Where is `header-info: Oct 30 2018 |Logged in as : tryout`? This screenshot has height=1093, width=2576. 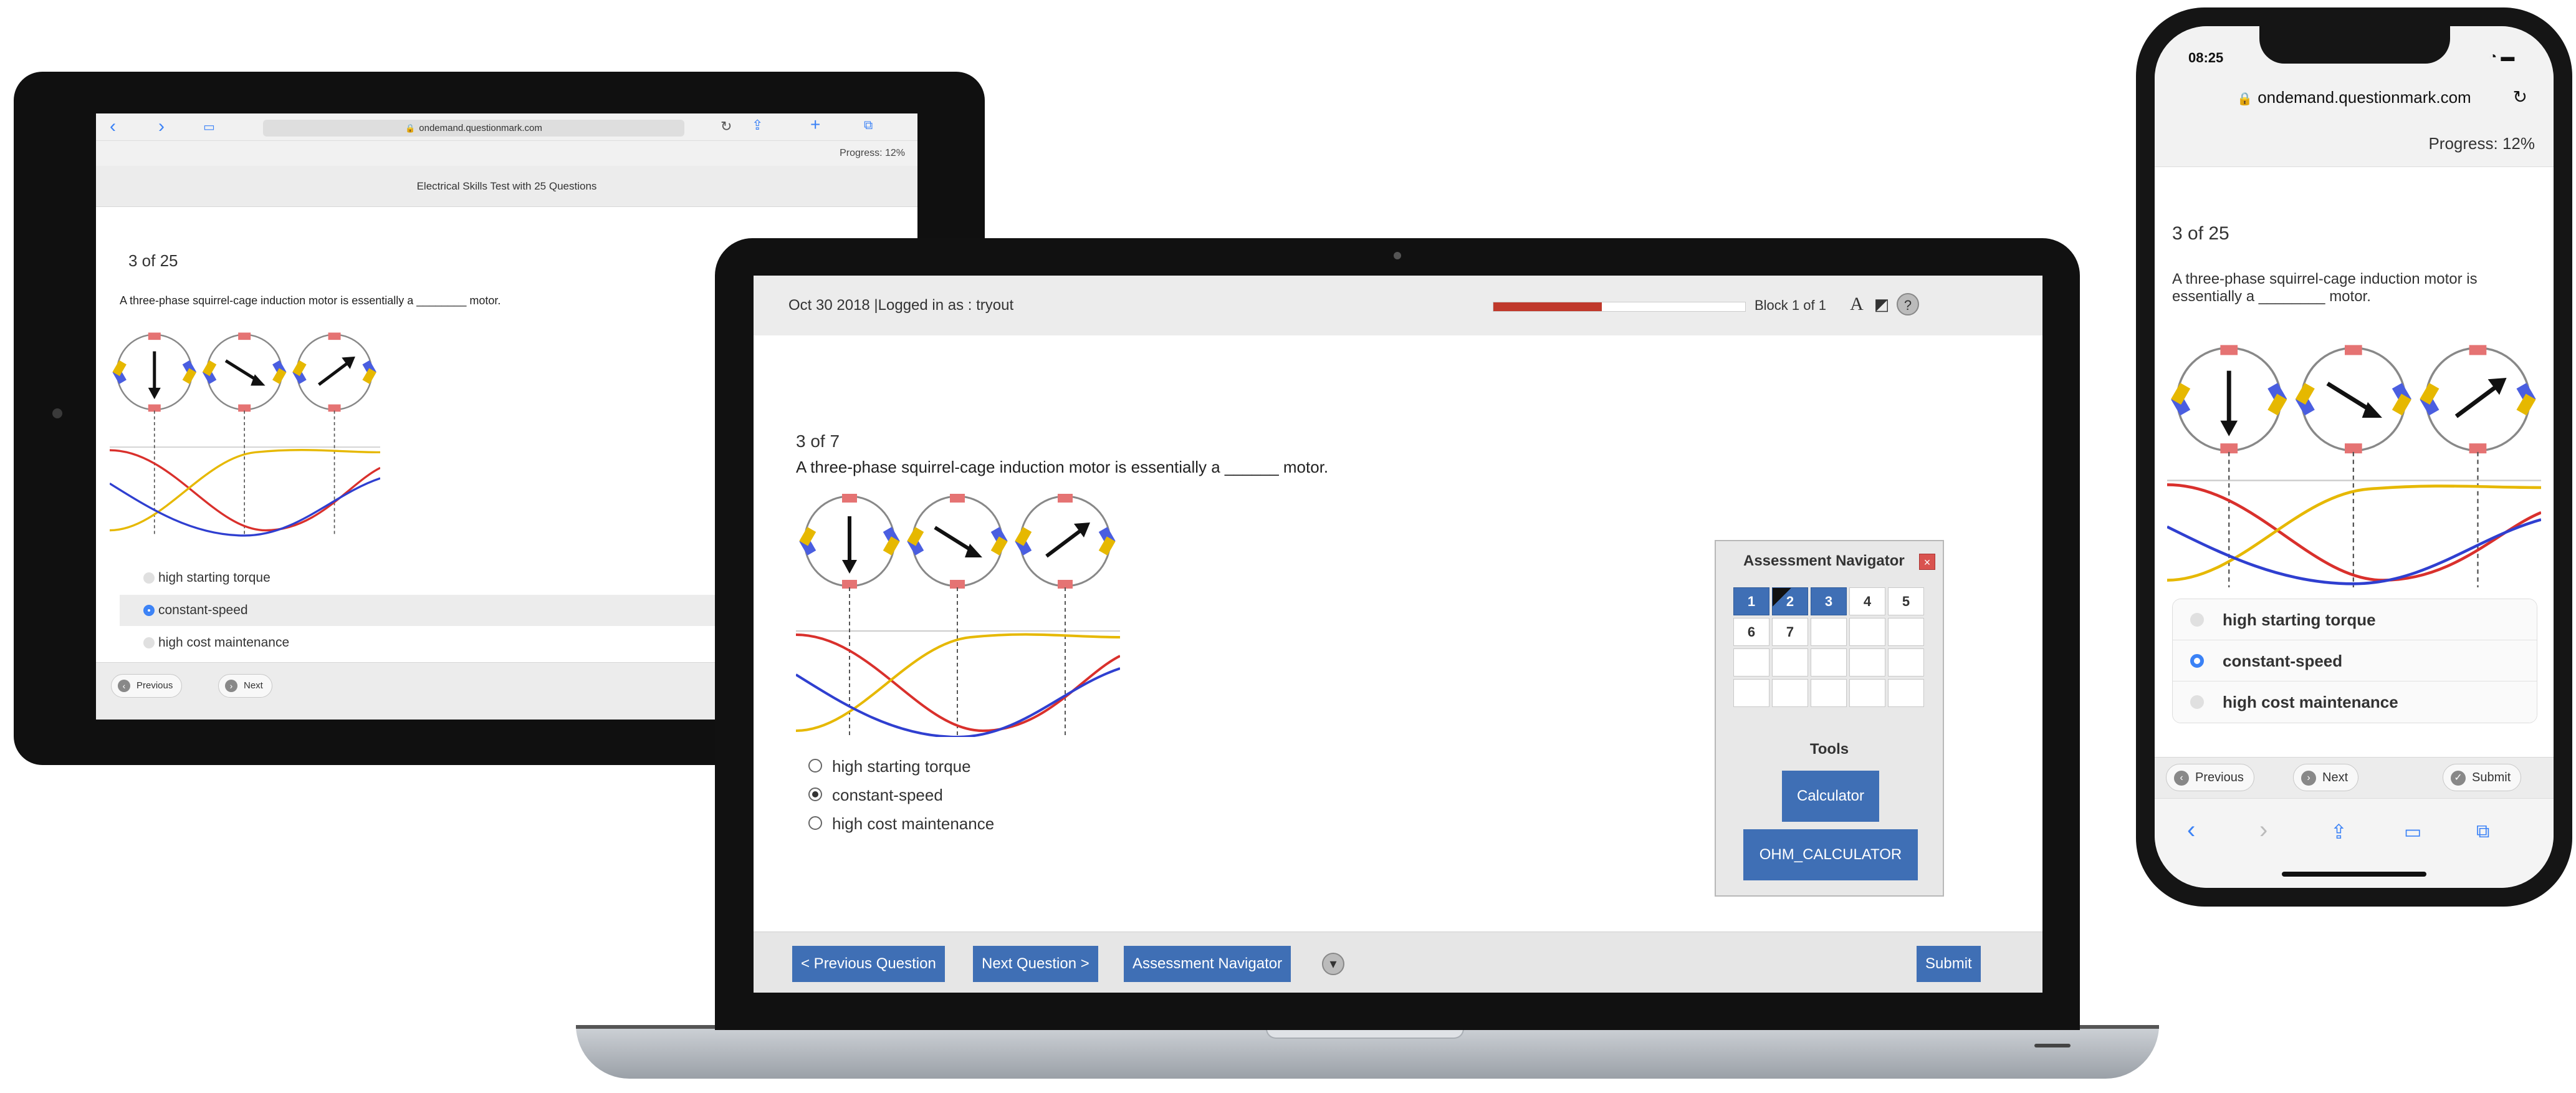 header-info: Oct 30 2018 |Logged in as : tryout is located at coordinates (901, 305).